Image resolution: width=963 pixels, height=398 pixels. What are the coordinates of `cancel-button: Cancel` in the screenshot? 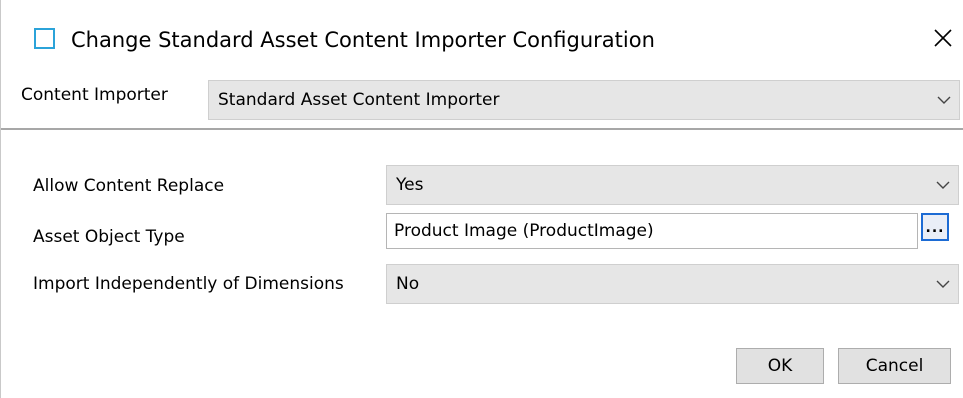 It's located at (894, 366).